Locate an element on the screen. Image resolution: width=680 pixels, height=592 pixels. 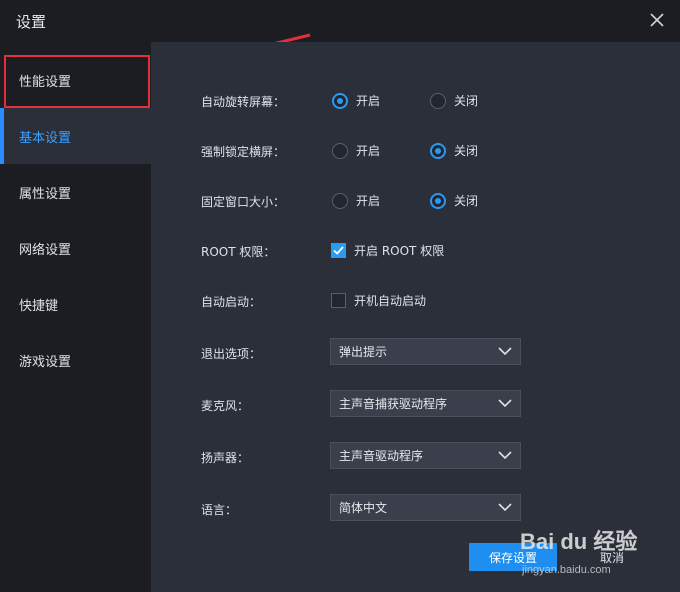
auto-rotate-label: 自动旋转屏幕： is located at coordinates (243, 102).